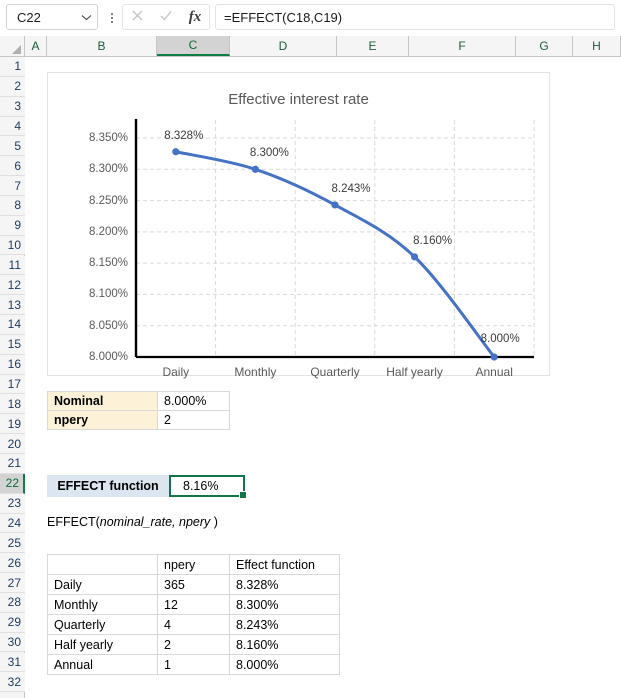 This screenshot has height=698, width=621. Describe the element at coordinates (283, 46) in the screenshot. I see `column-header-d: D` at that location.